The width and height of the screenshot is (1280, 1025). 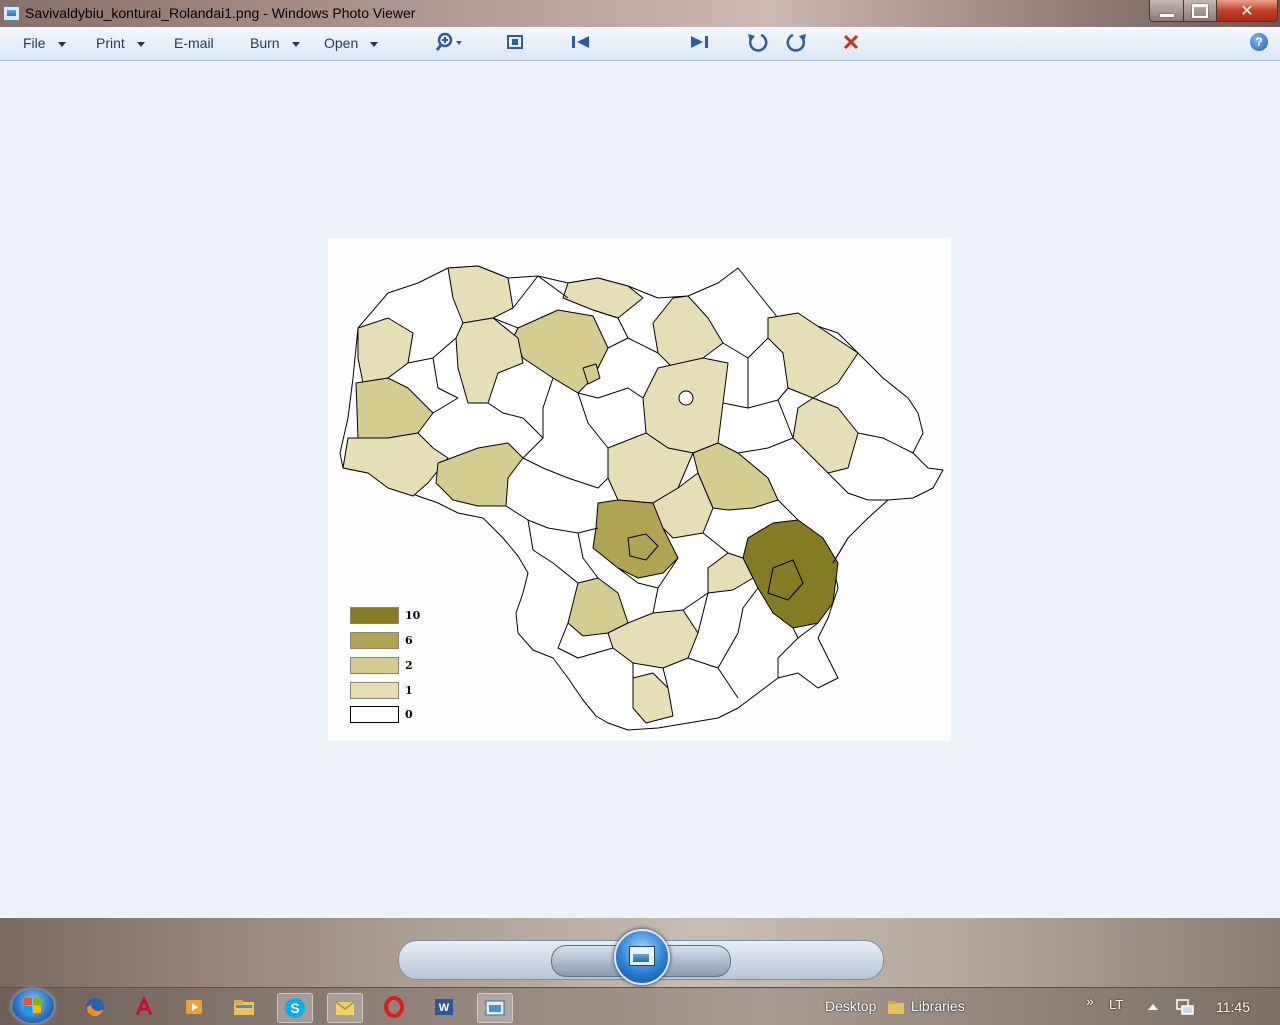 I want to click on delete-icon, so click(x=851, y=42).